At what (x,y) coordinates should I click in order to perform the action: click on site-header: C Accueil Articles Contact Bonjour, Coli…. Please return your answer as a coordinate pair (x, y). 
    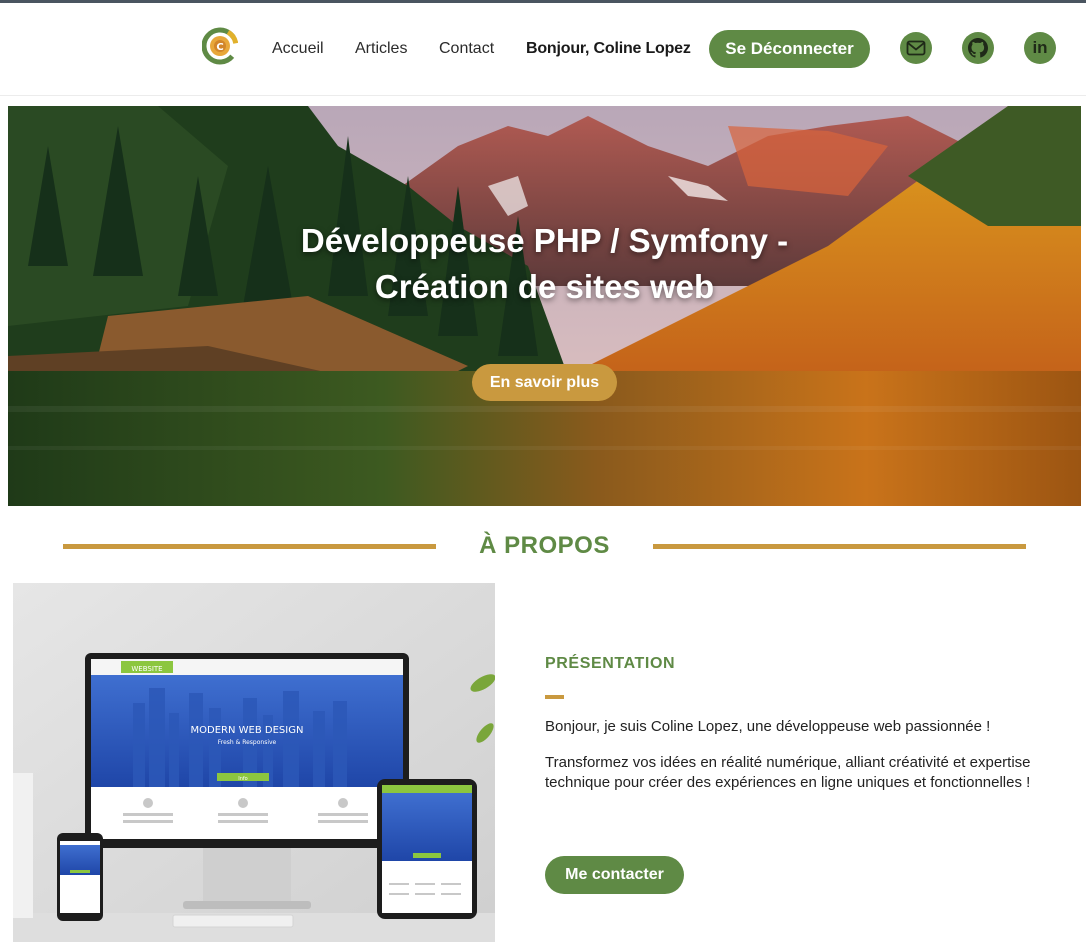
    Looking at the image, I should click on (543, 49).